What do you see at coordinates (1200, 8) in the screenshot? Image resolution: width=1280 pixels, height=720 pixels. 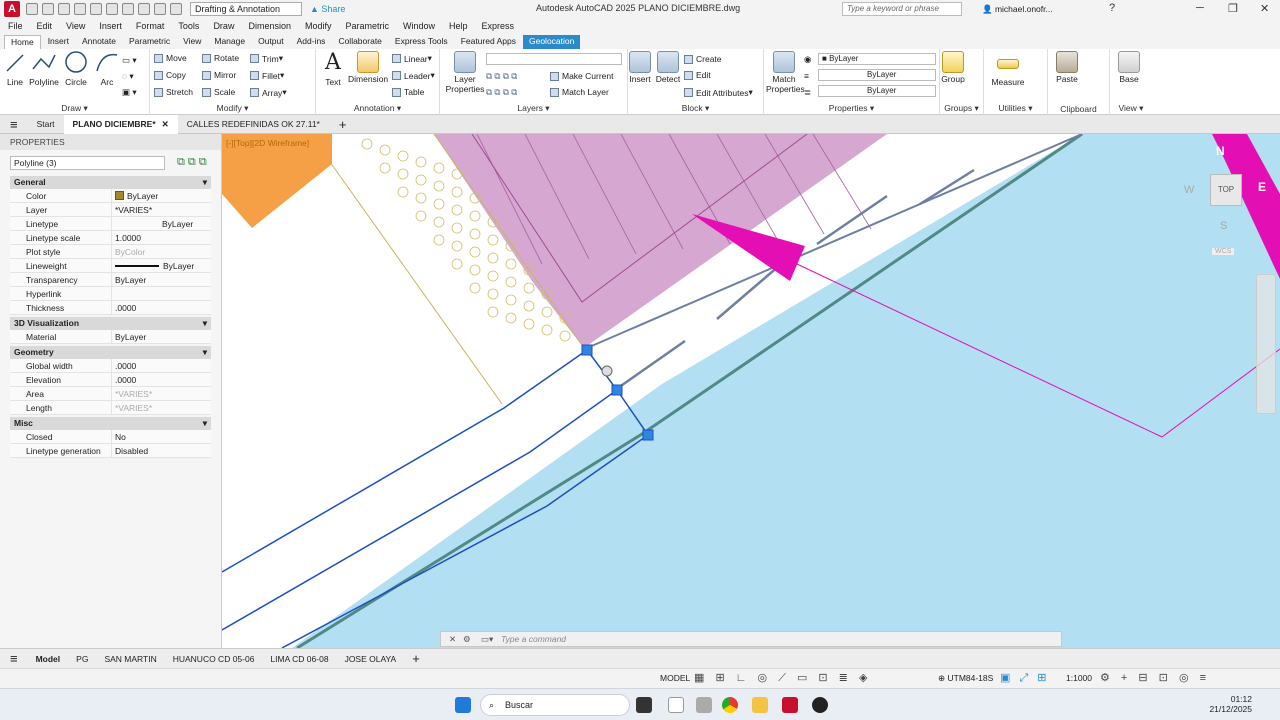 I see `minimize-icon: ─` at bounding box center [1200, 8].